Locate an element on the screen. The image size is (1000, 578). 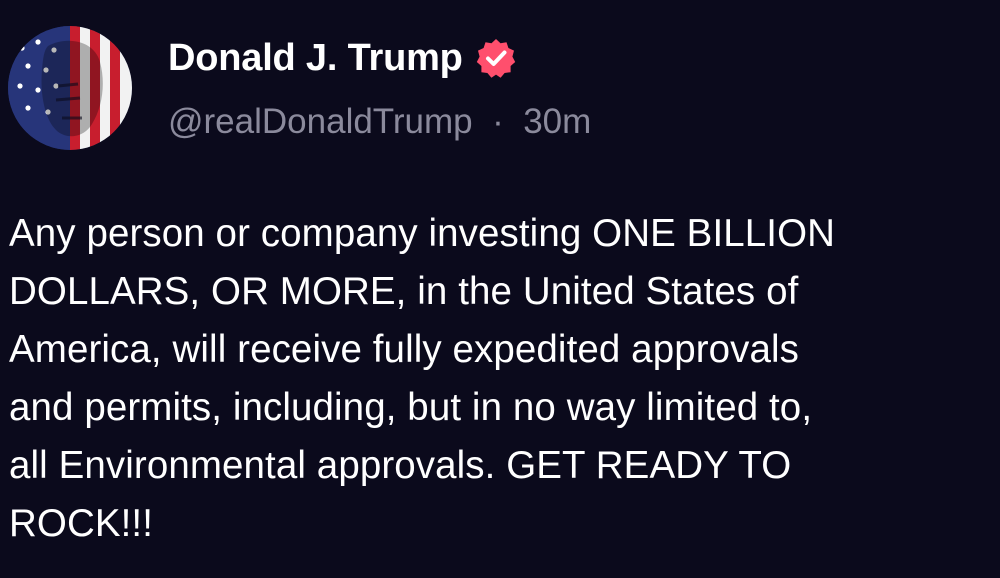
avatar is located at coordinates (70, 88).